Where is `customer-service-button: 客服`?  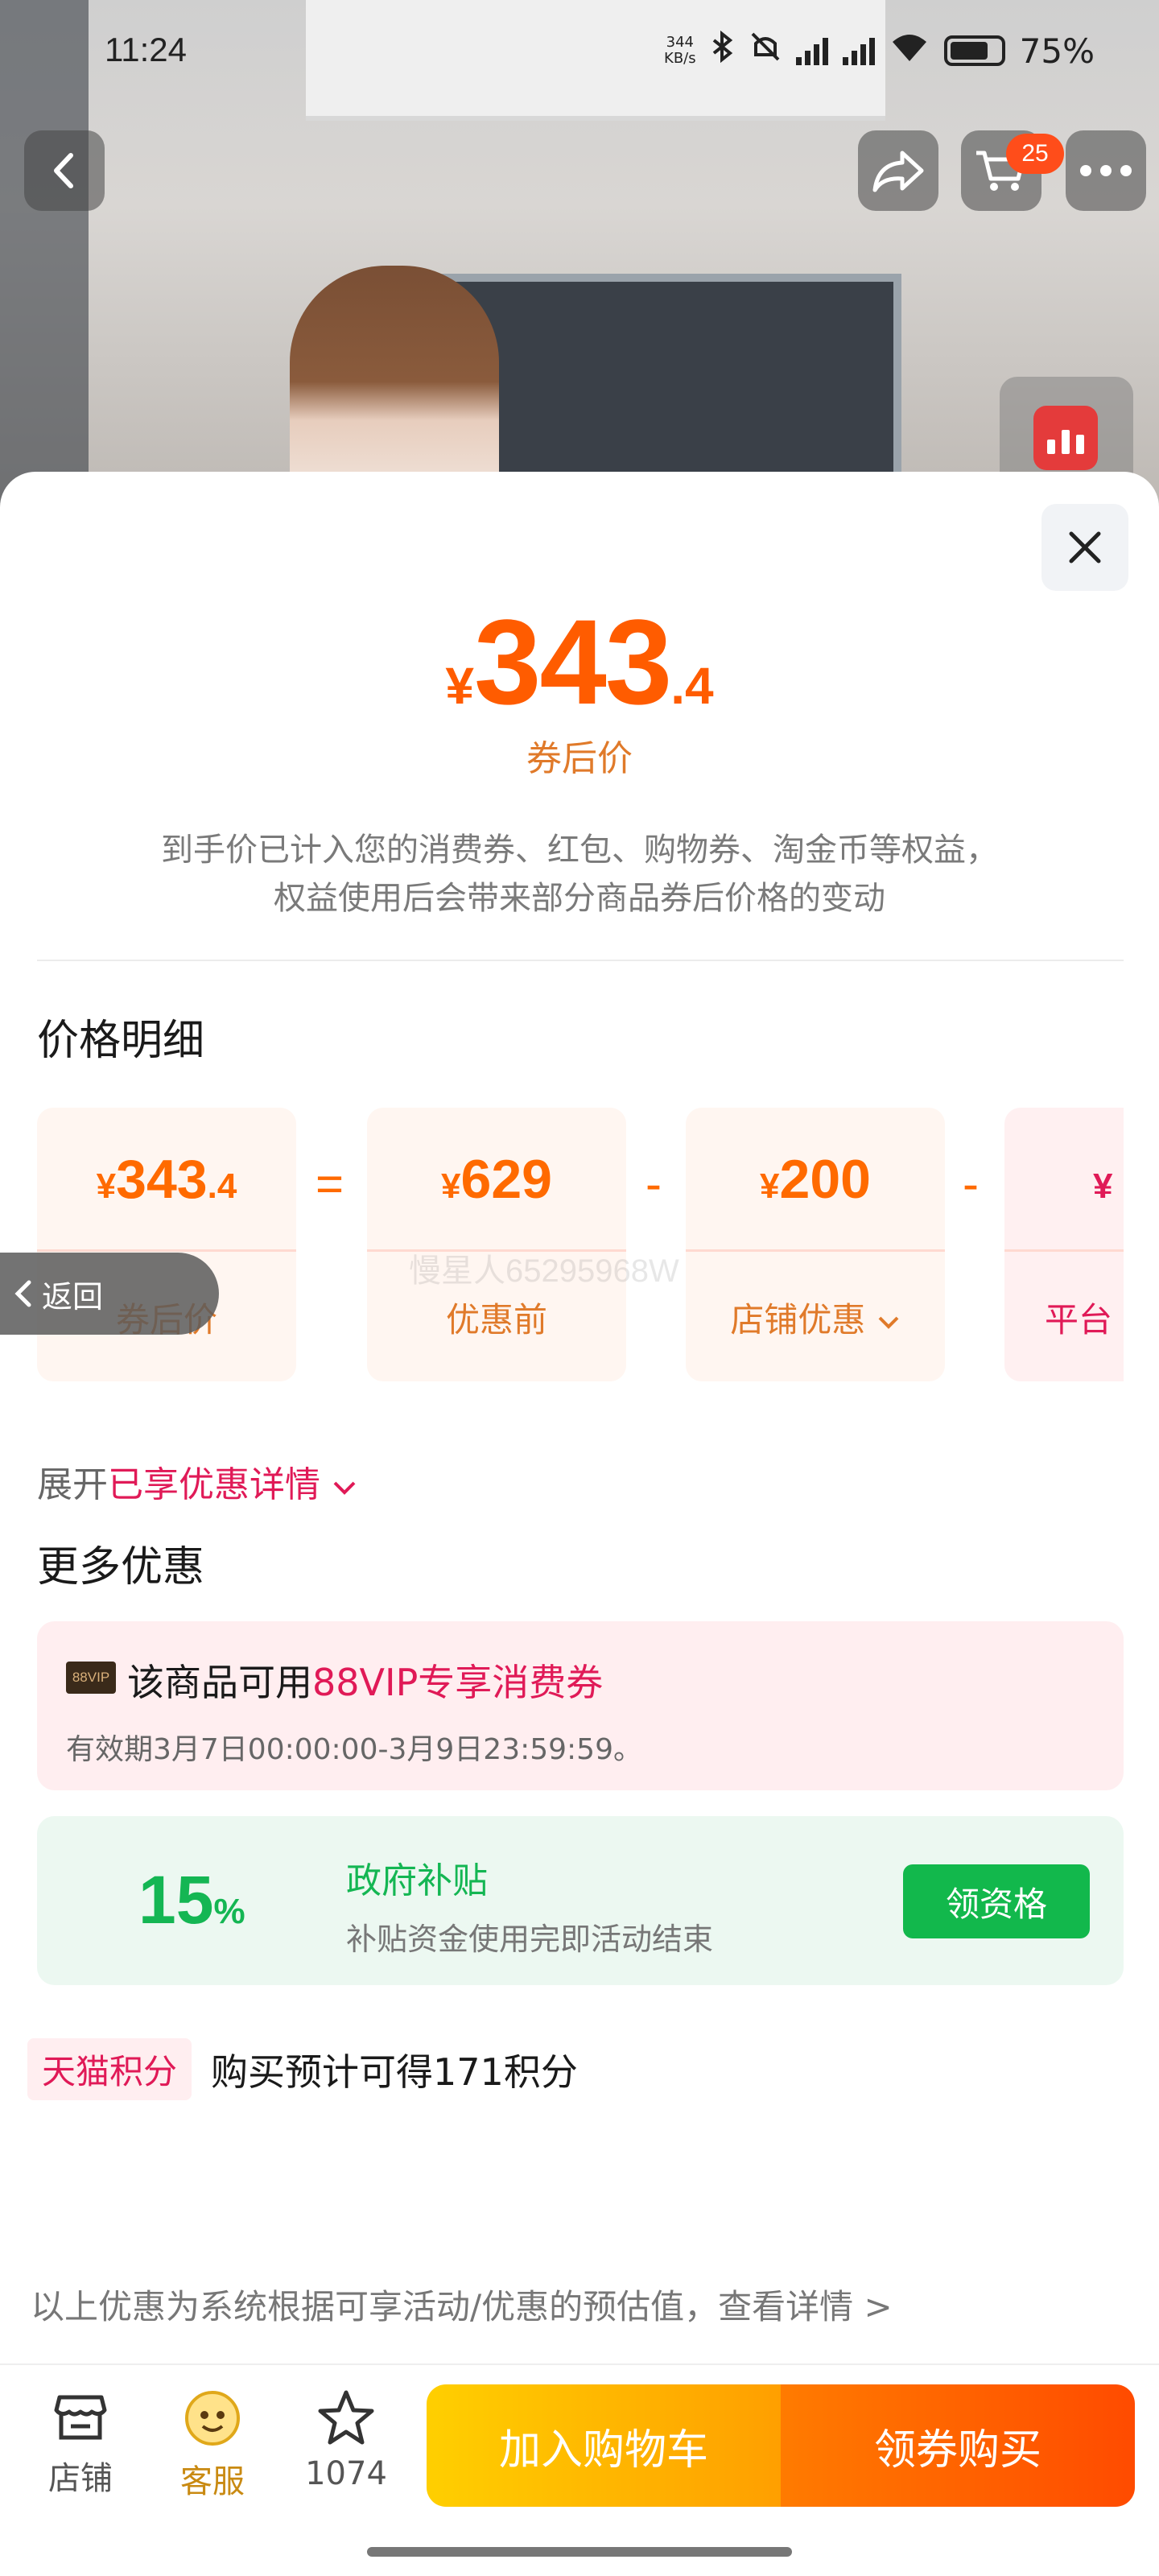 customer-service-button: 客服 is located at coordinates (212, 2445).